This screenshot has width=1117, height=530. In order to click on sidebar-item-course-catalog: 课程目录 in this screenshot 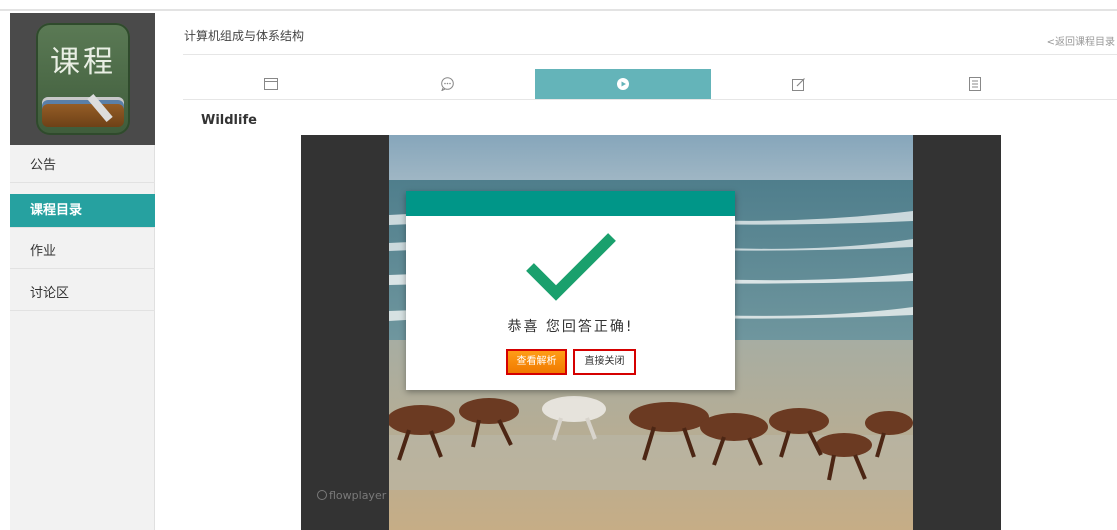, I will do `click(82, 211)`.